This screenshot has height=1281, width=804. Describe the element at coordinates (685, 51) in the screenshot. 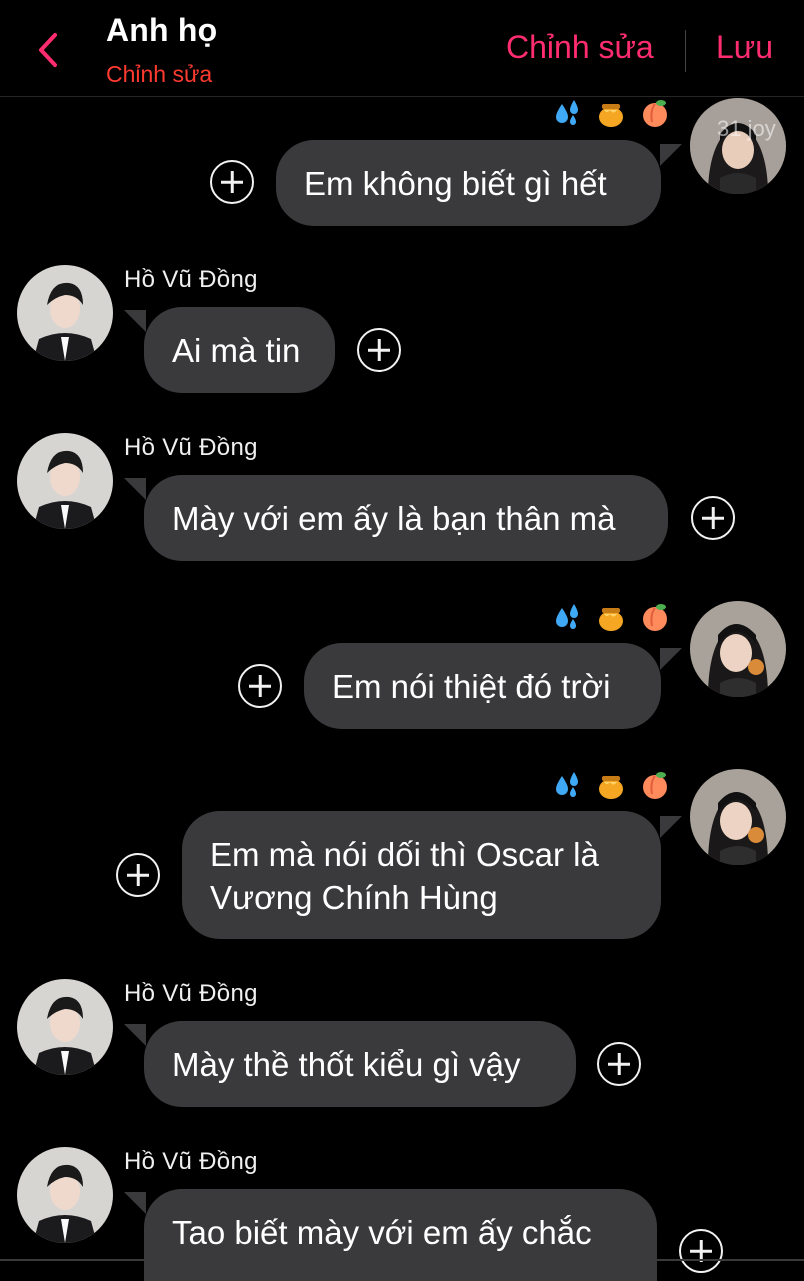

I see `header-divider` at that location.